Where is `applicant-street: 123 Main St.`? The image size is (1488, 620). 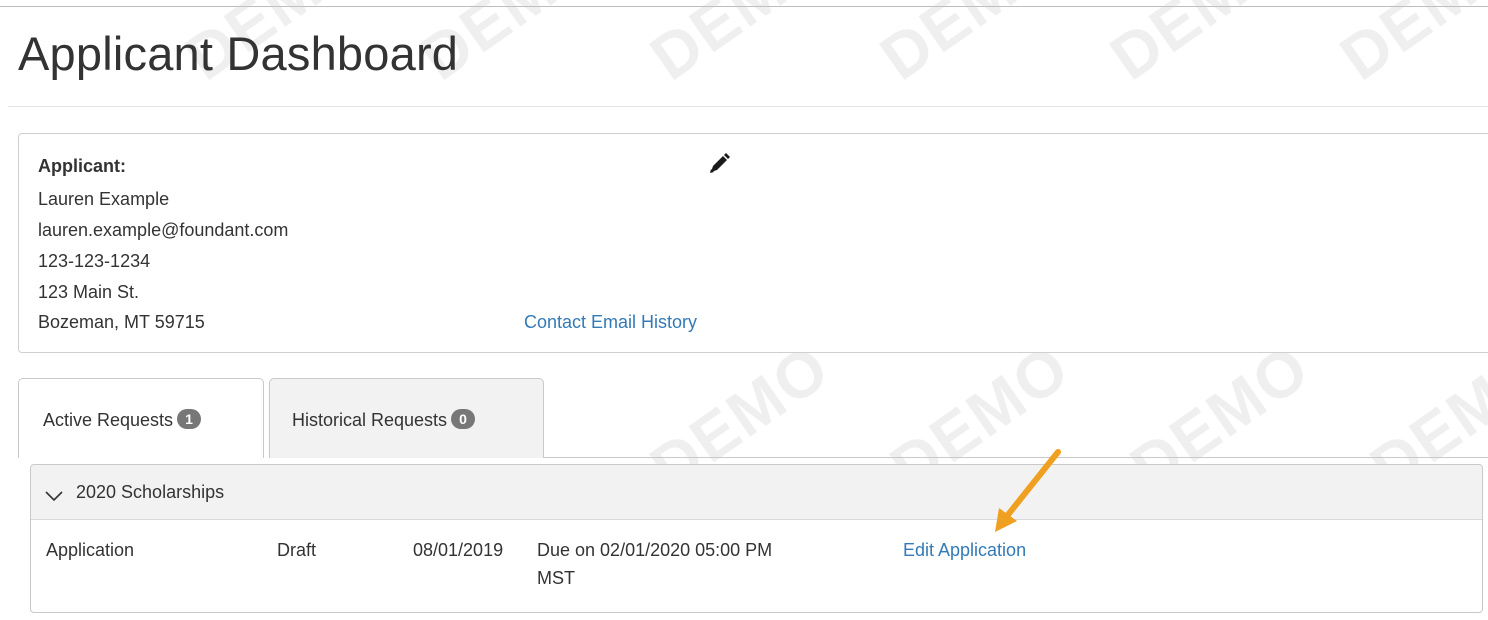
applicant-street: 123 Main St. is located at coordinates (89, 292).